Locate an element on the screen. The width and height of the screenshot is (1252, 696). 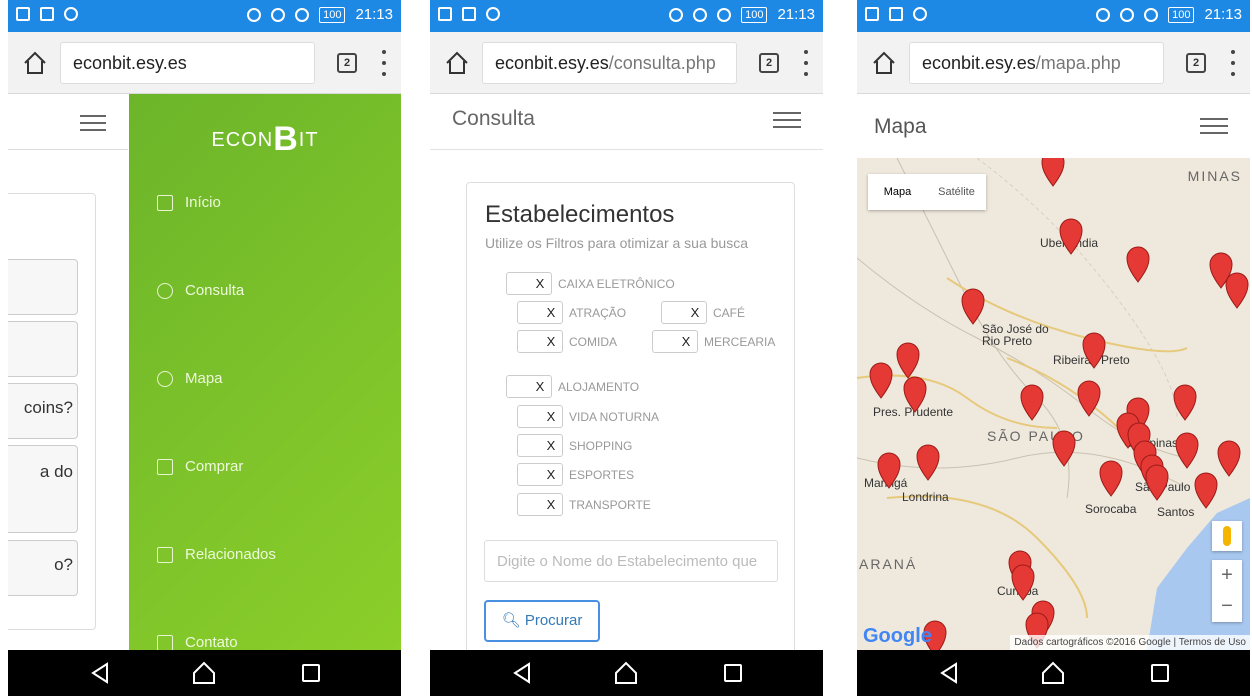
address-bar: econbit.esy.es is located at coordinates (187, 63).